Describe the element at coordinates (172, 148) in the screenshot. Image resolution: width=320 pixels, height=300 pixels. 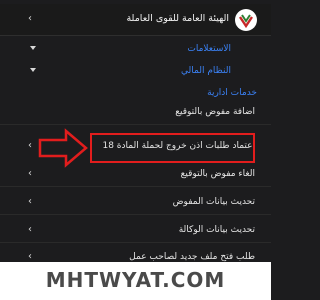
I see `highlight-box` at that location.